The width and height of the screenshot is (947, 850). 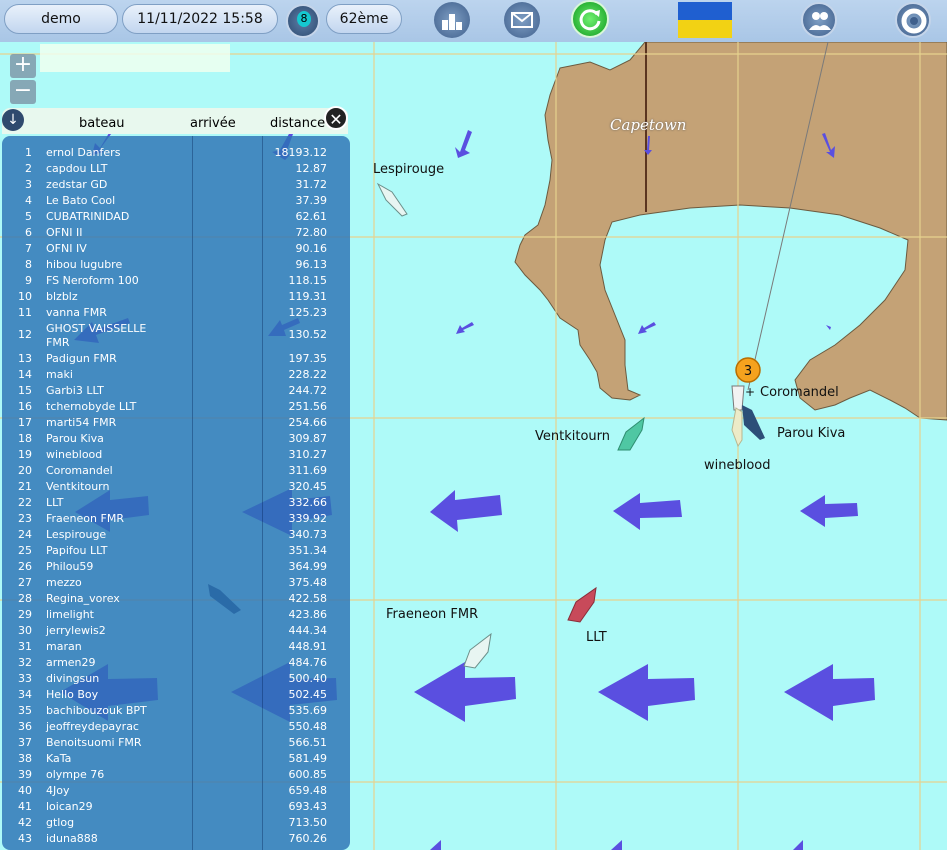 What do you see at coordinates (913, 20) in the screenshot?
I see `help-lifebuoy-icon` at bounding box center [913, 20].